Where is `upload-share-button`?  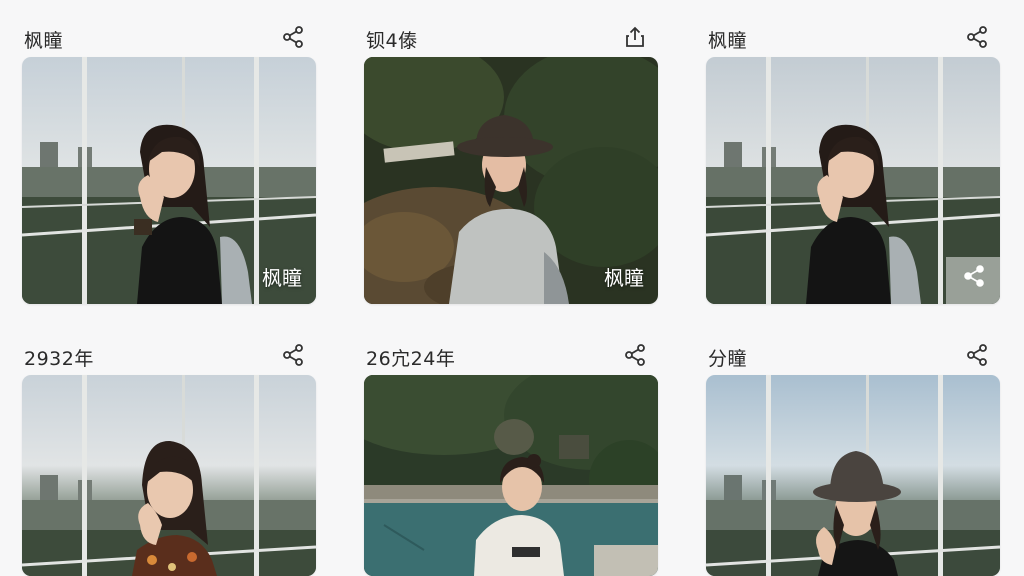
upload-share-button is located at coordinates (635, 37).